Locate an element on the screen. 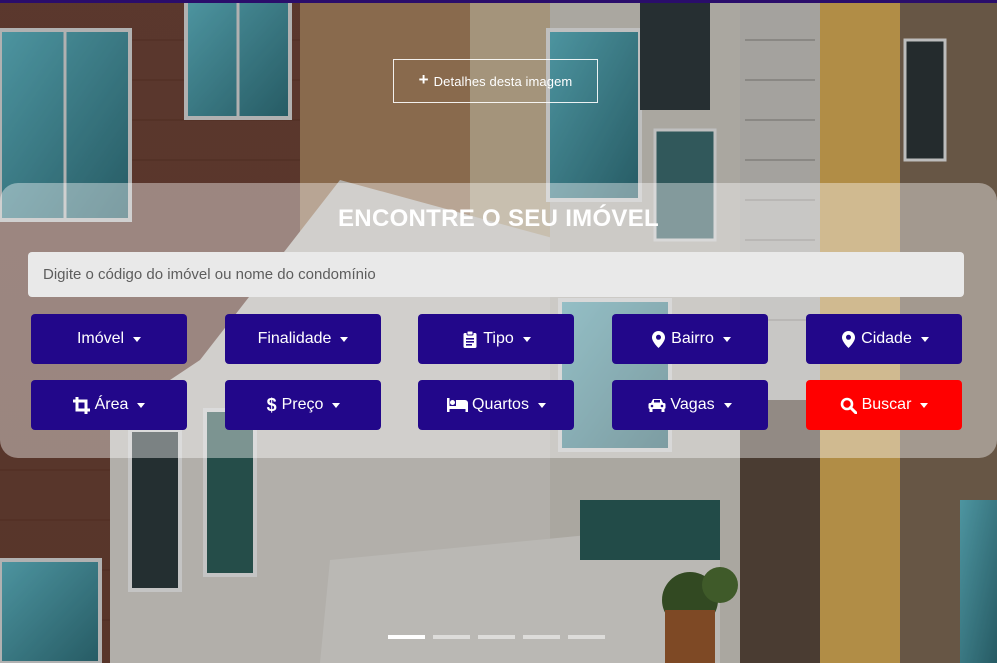  dollar-icon: $ is located at coordinates (271, 404).